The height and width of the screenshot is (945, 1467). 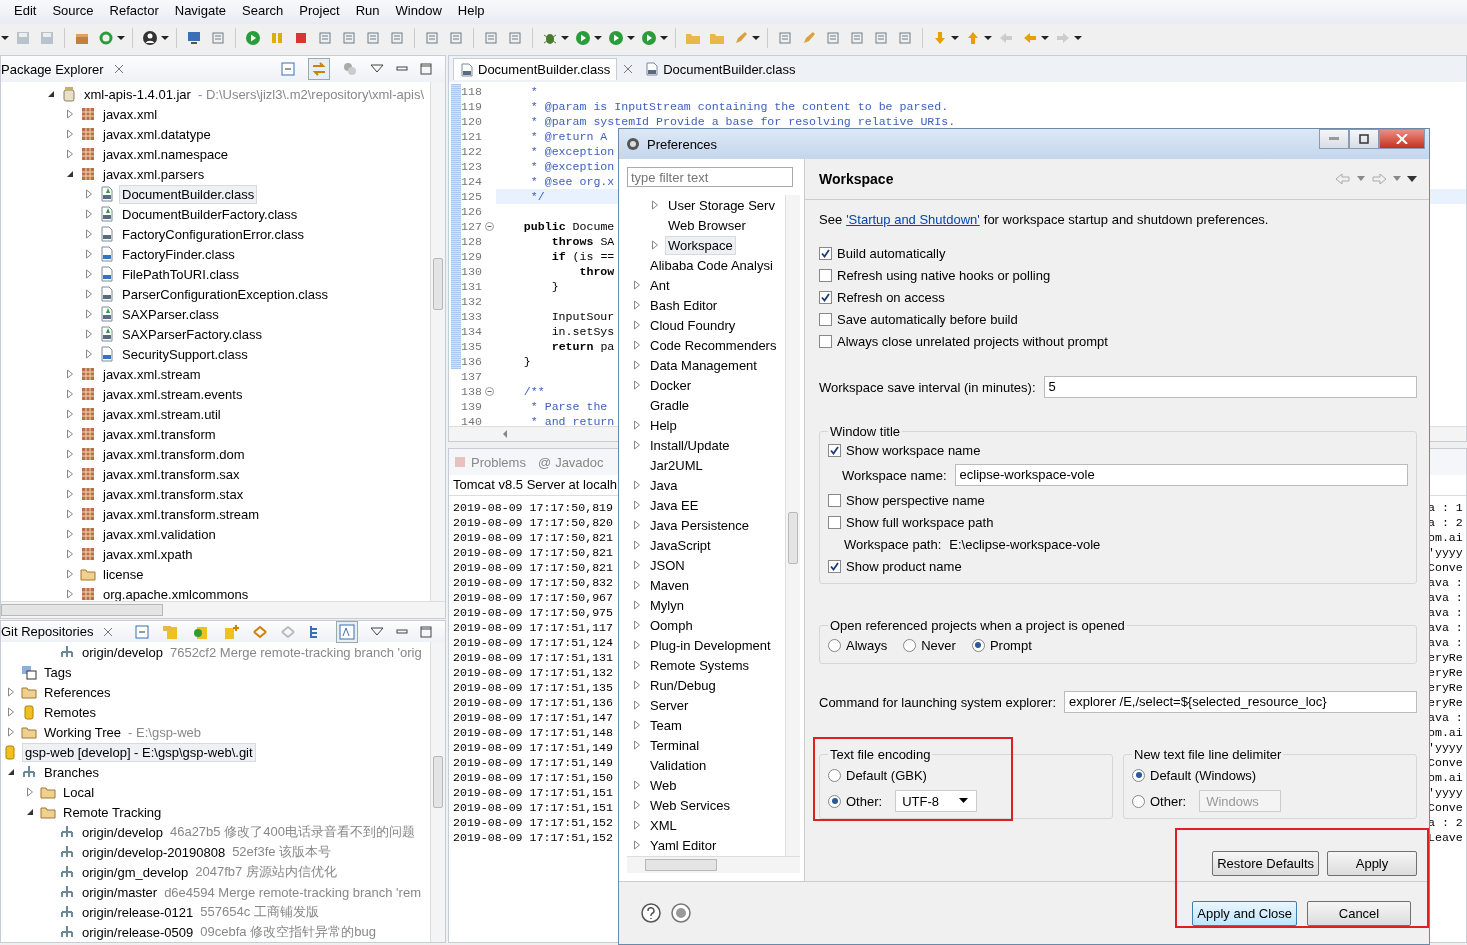 What do you see at coordinates (505, 434) in the screenshot?
I see `scroll-left-icon` at bounding box center [505, 434].